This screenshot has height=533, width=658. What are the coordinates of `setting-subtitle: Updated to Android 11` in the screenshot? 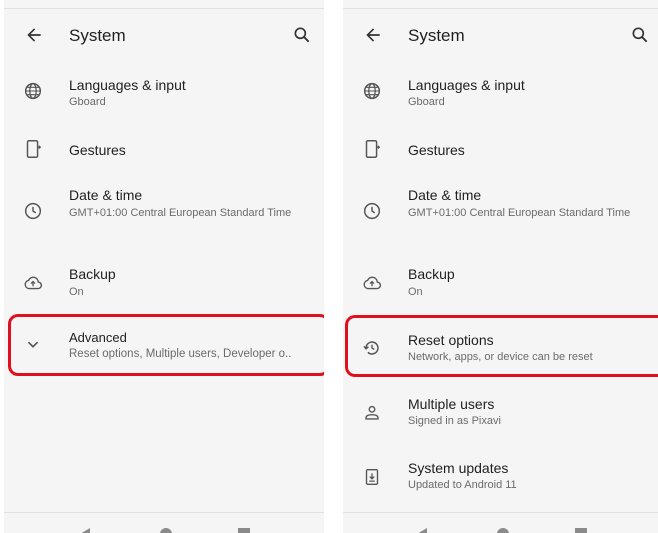 It's located at (462, 485).